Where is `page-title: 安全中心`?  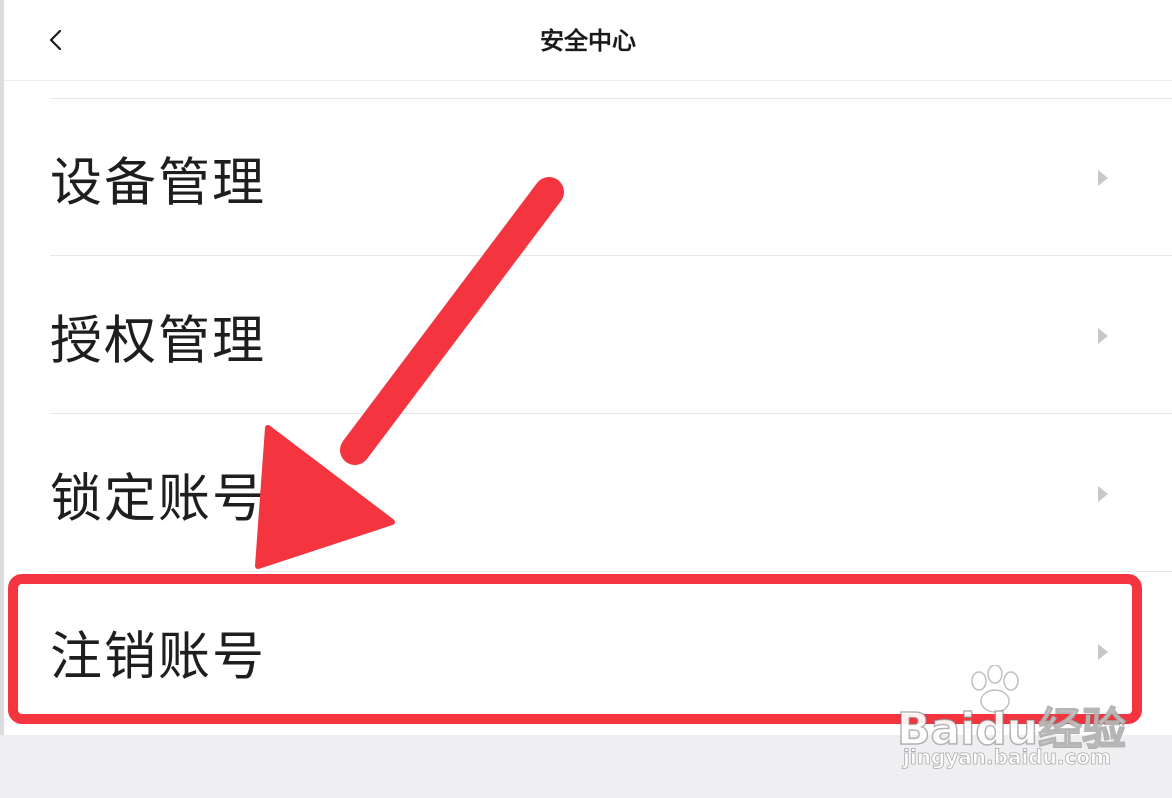
page-title: 安全中心 is located at coordinates (588, 41).